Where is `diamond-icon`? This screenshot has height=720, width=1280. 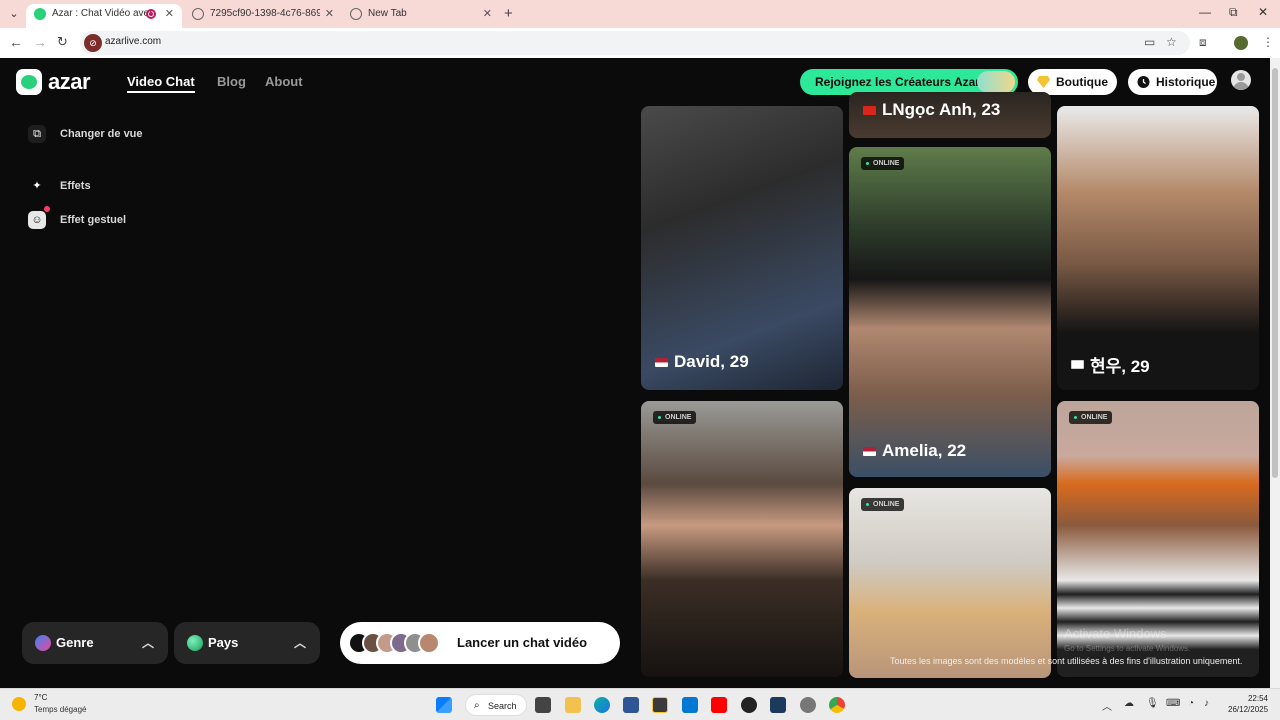
diamond-icon is located at coordinates (1043, 82).